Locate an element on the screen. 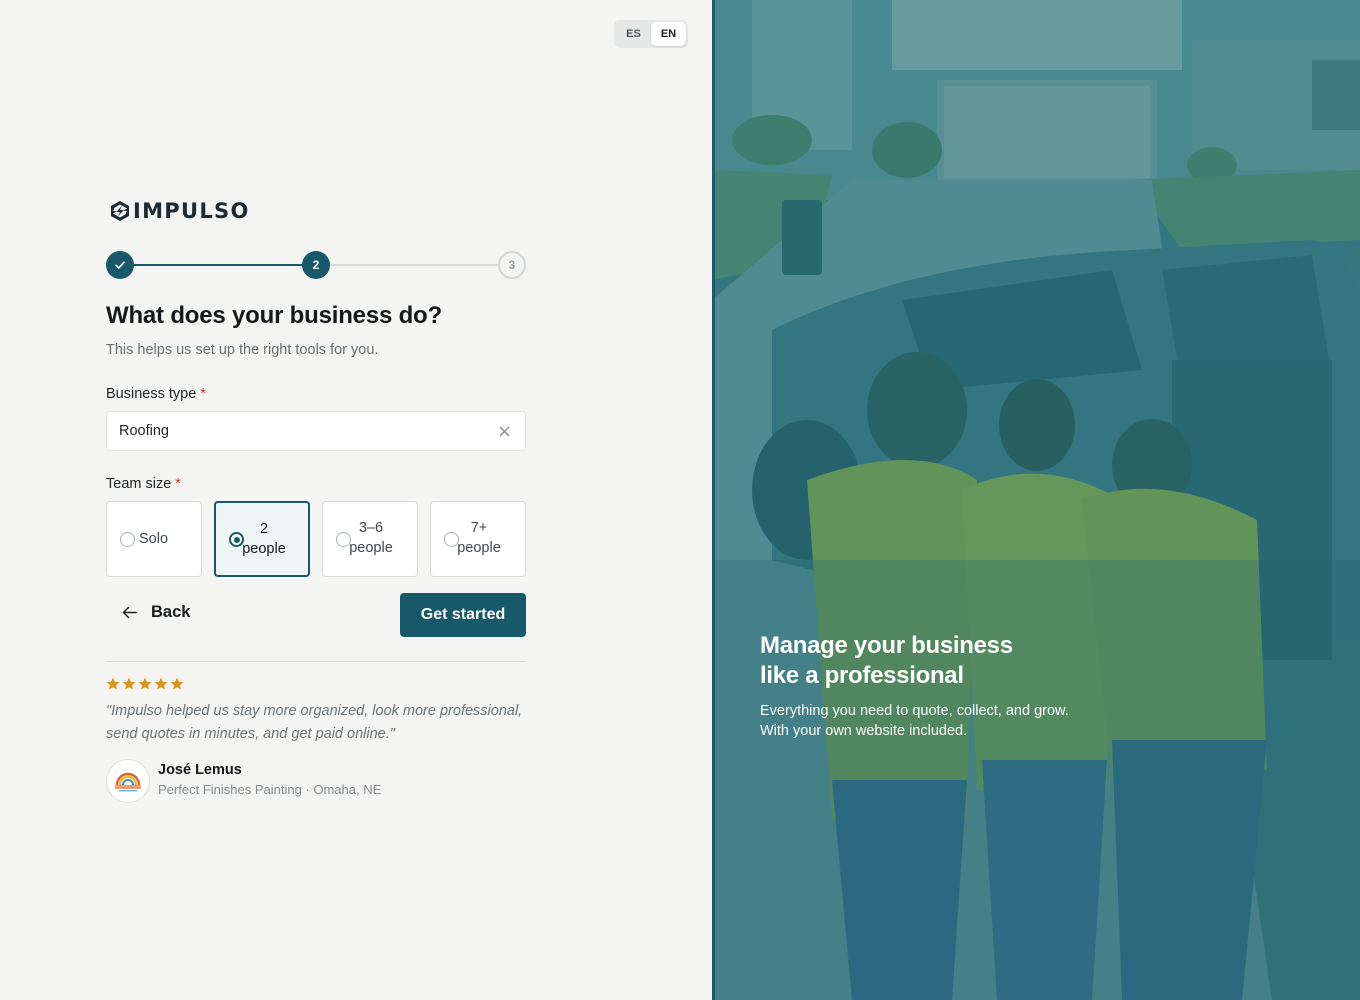 The image size is (1360, 1000). option-label: 7+ people is located at coordinates (479, 538).